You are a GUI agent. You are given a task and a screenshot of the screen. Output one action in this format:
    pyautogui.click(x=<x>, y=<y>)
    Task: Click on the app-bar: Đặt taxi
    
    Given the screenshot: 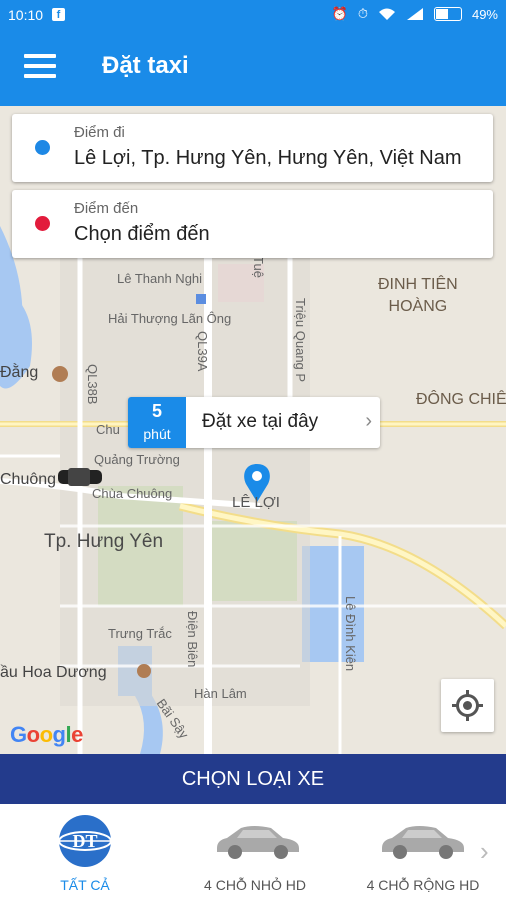 What is the action you would take?
    pyautogui.click(x=253, y=68)
    